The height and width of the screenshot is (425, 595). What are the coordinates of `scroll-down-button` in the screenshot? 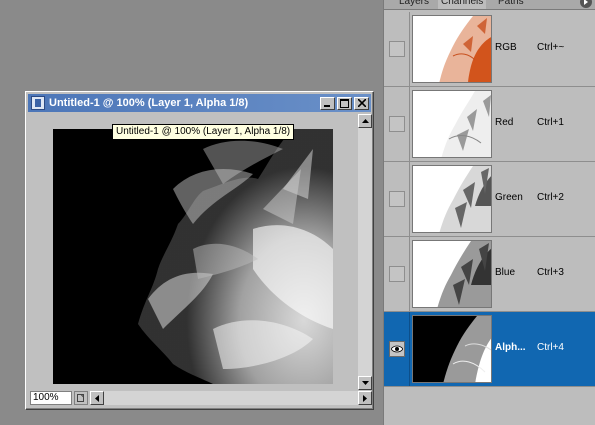 It's located at (365, 383).